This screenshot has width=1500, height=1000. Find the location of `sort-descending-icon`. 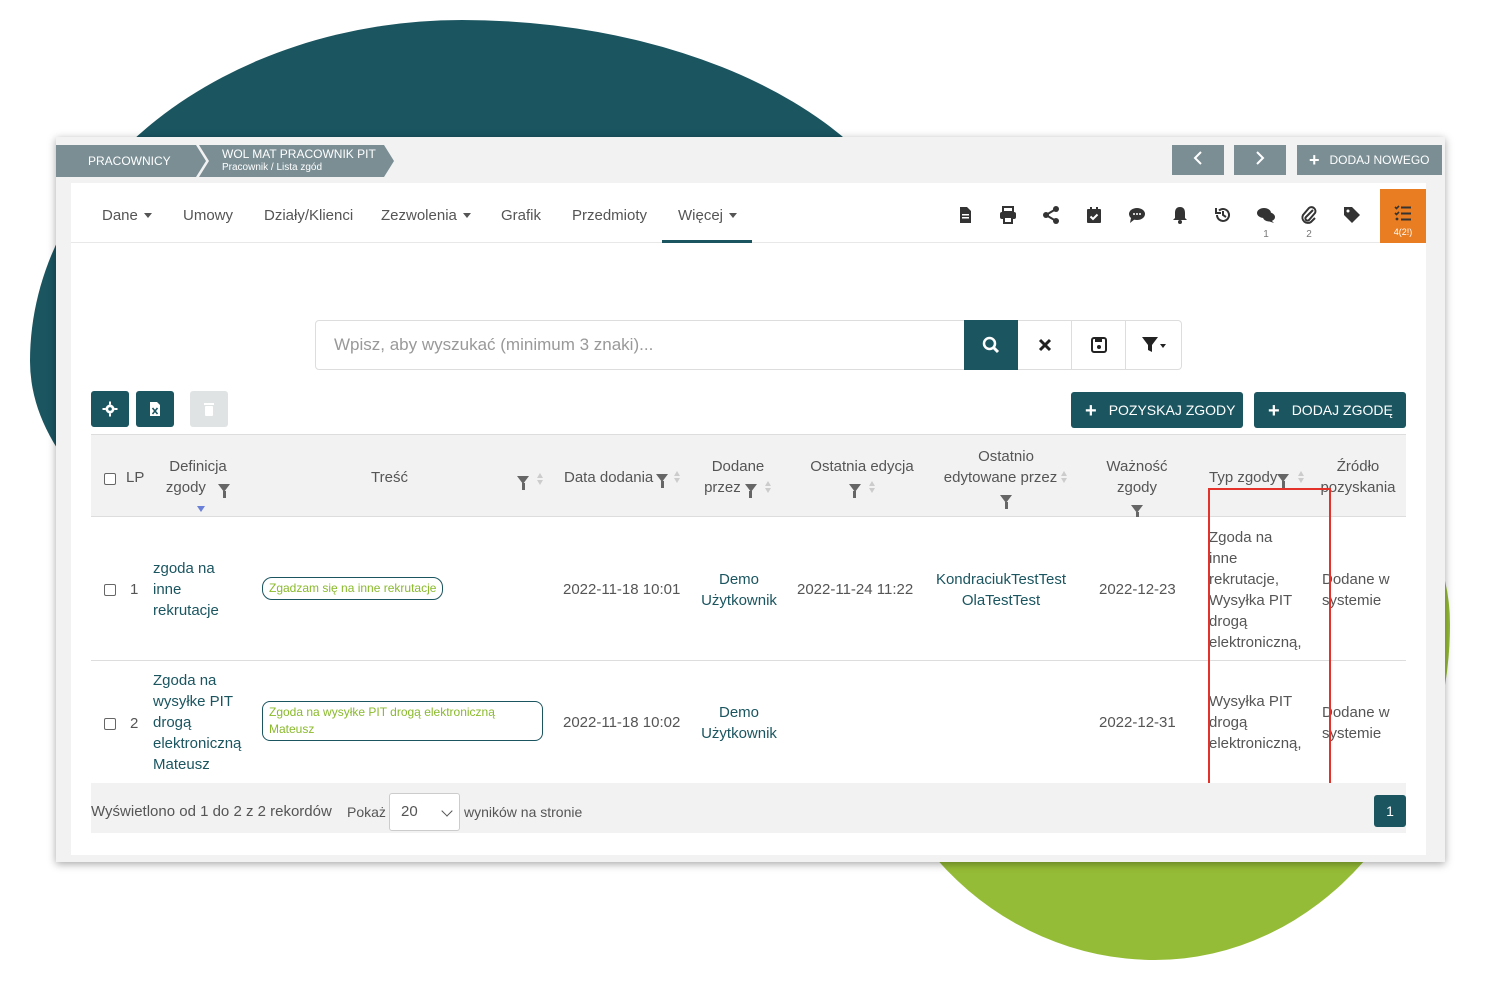

sort-descending-icon is located at coordinates (201, 509).